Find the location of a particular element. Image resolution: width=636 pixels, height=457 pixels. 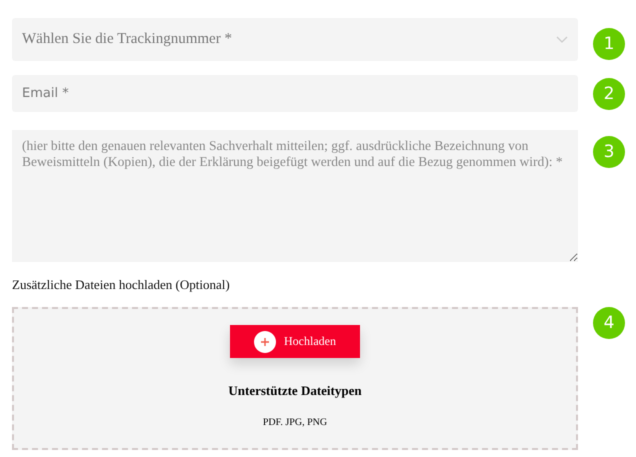

step-badge: 4 is located at coordinates (609, 323).